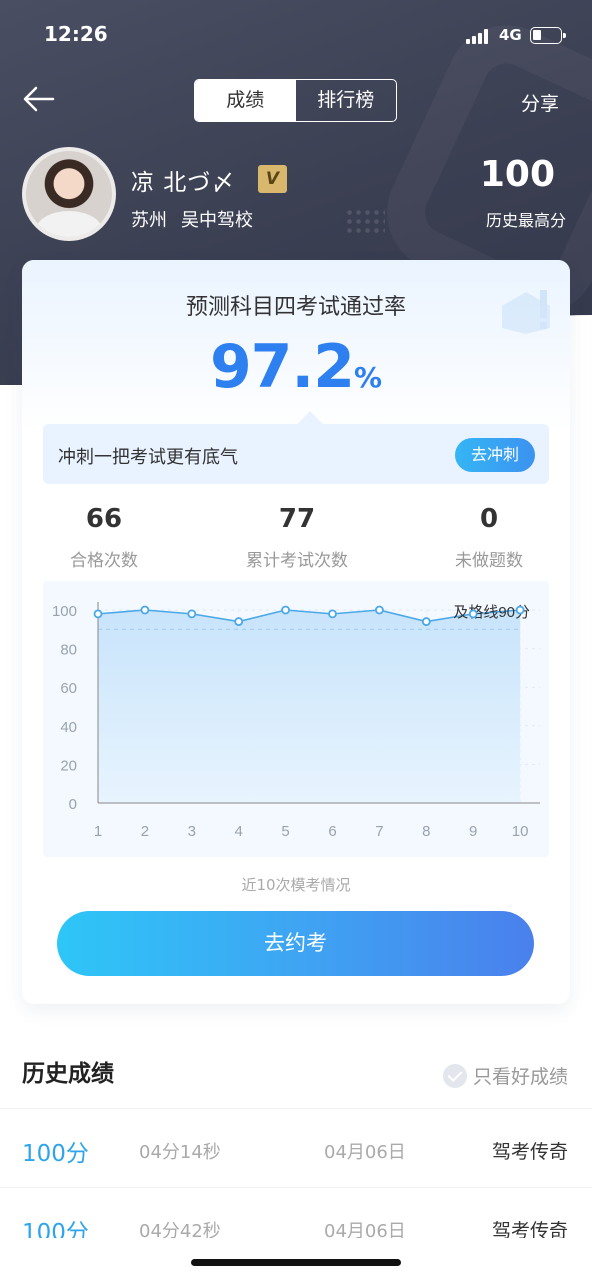  What do you see at coordinates (520, 1077) in the screenshot?
I see `filter-label: 只看好成绩` at bounding box center [520, 1077].